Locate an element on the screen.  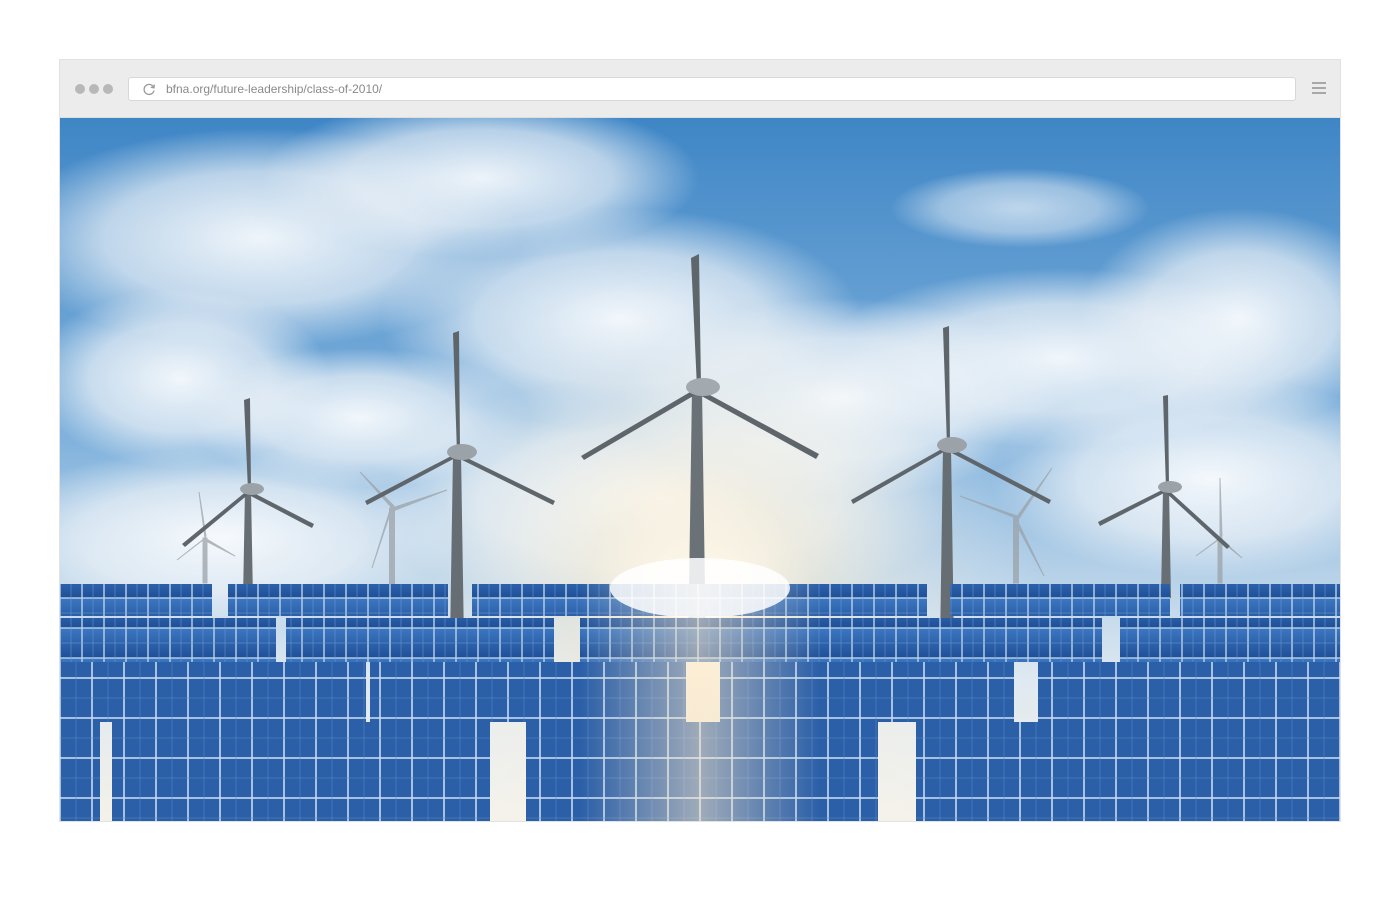
window-dots-icon is located at coordinates (94, 89).